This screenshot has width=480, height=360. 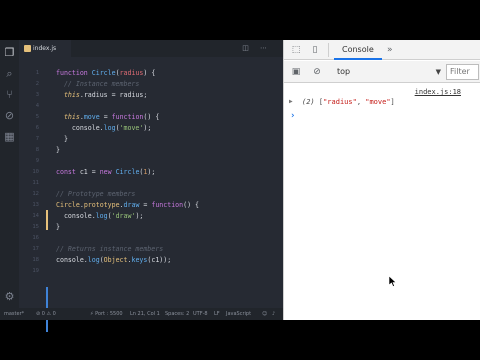 I want to click on smiley-icon: ☺, so click(x=264, y=314).